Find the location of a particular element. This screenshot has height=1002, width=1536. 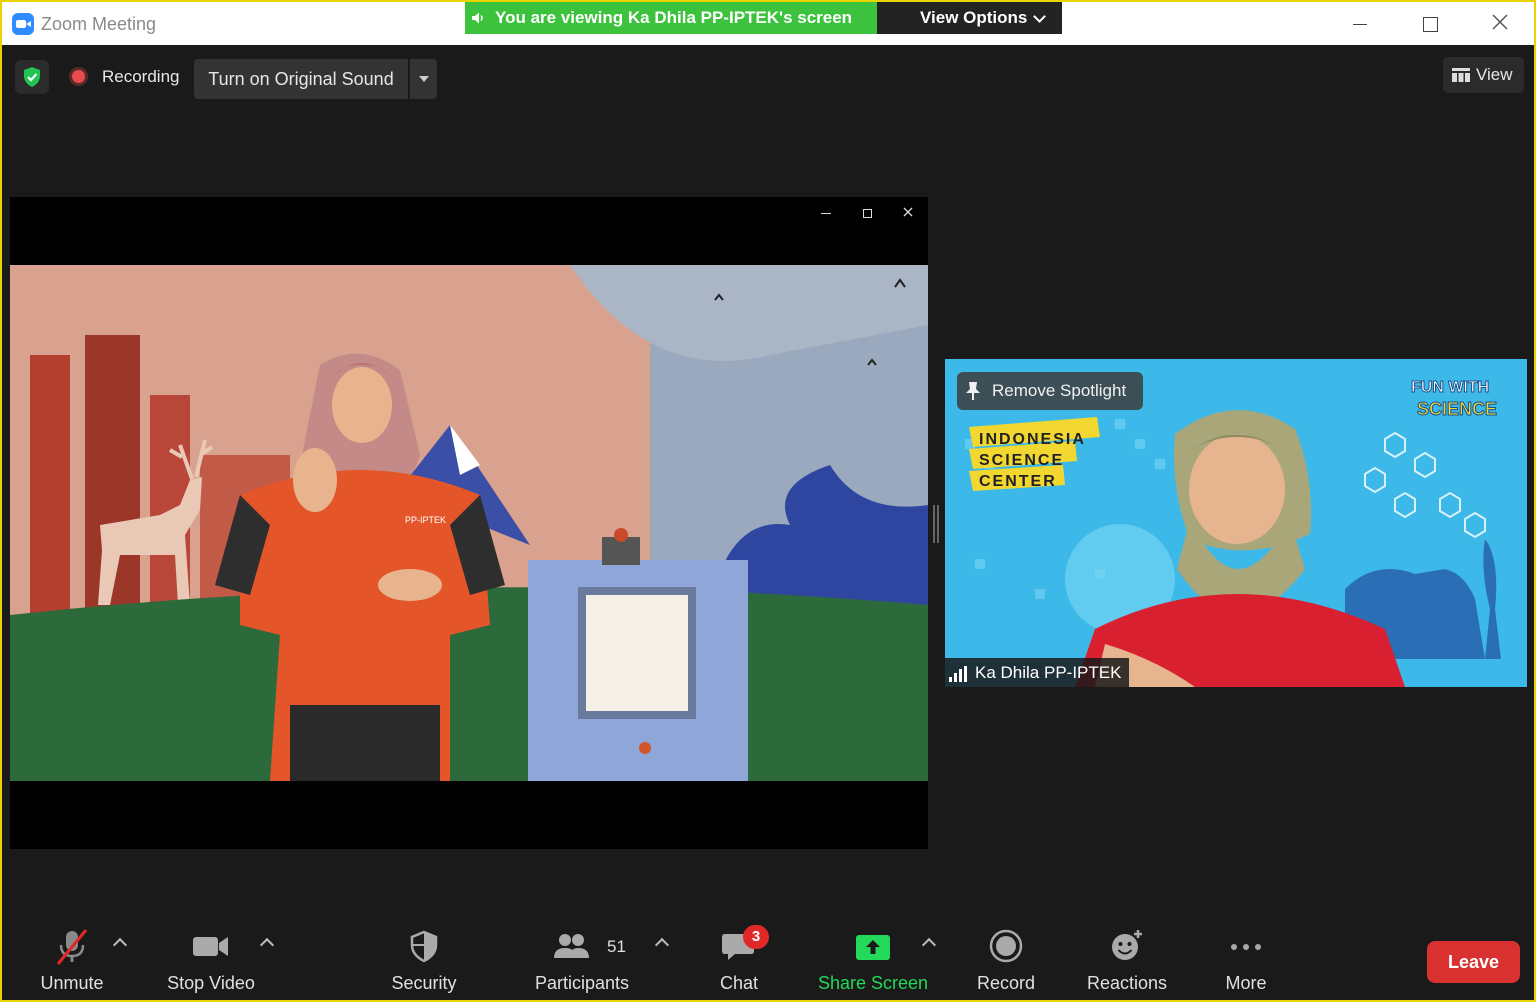

encryption-shield-button is located at coordinates (32, 77).